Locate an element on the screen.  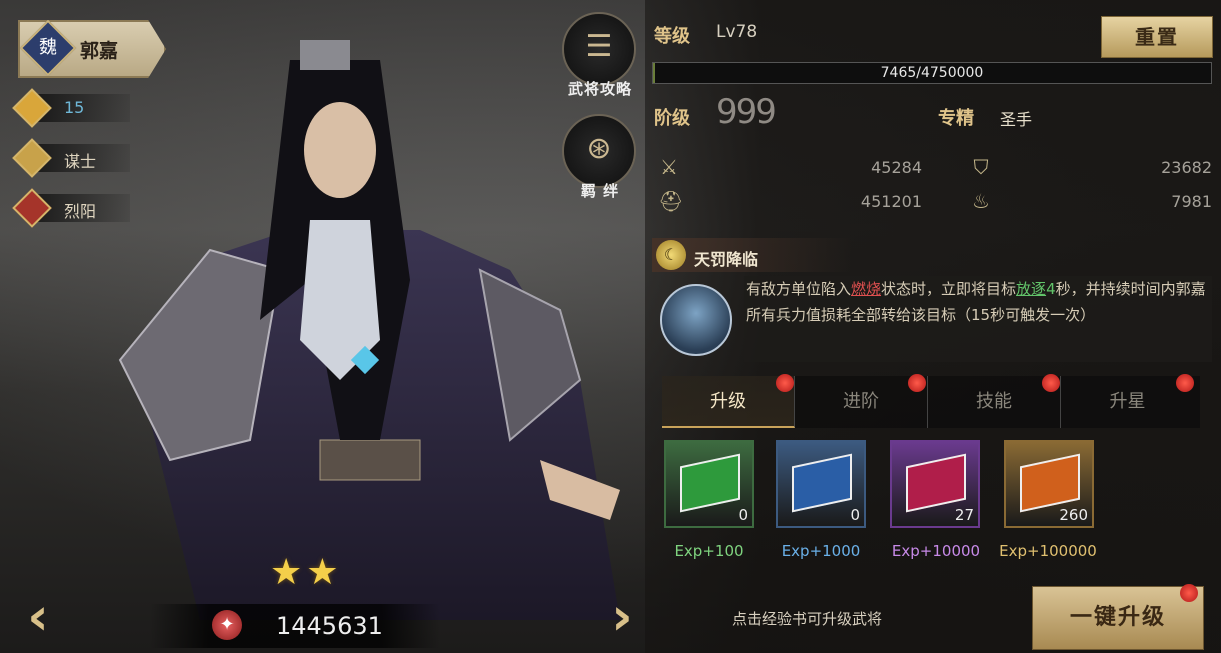
sword-icon: ⚔ is located at coordinates (669, 167).